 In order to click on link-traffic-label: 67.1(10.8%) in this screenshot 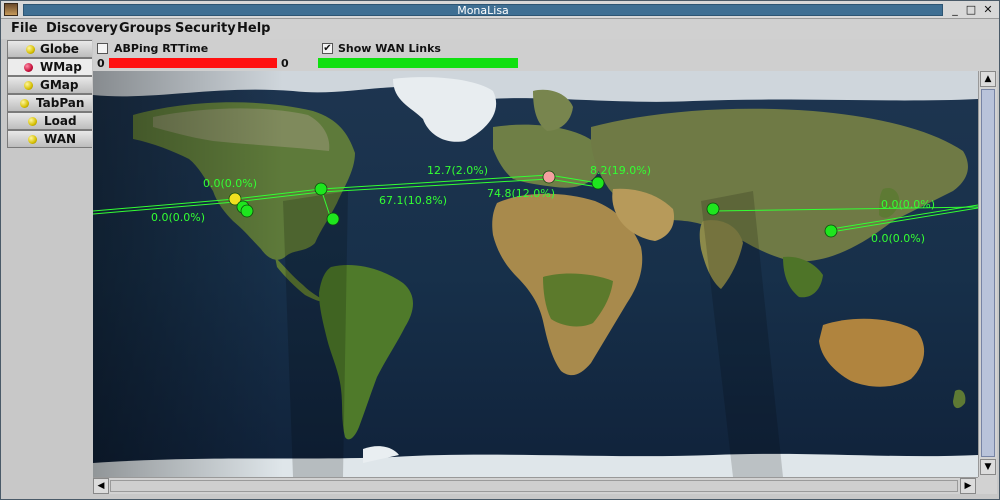, I will do `click(413, 200)`.